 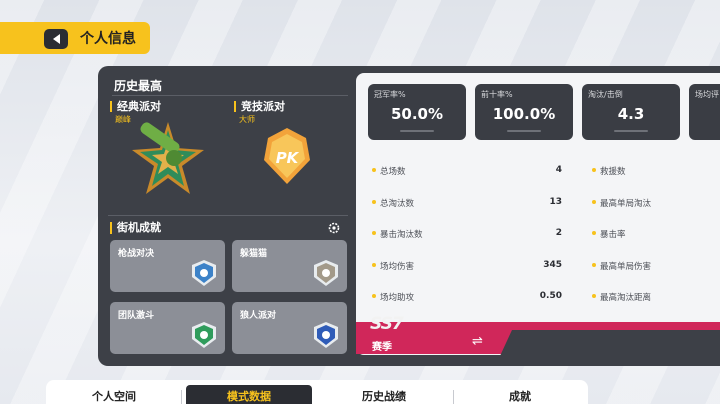 I want to click on tab-achievements: 成就, so click(x=520, y=394).